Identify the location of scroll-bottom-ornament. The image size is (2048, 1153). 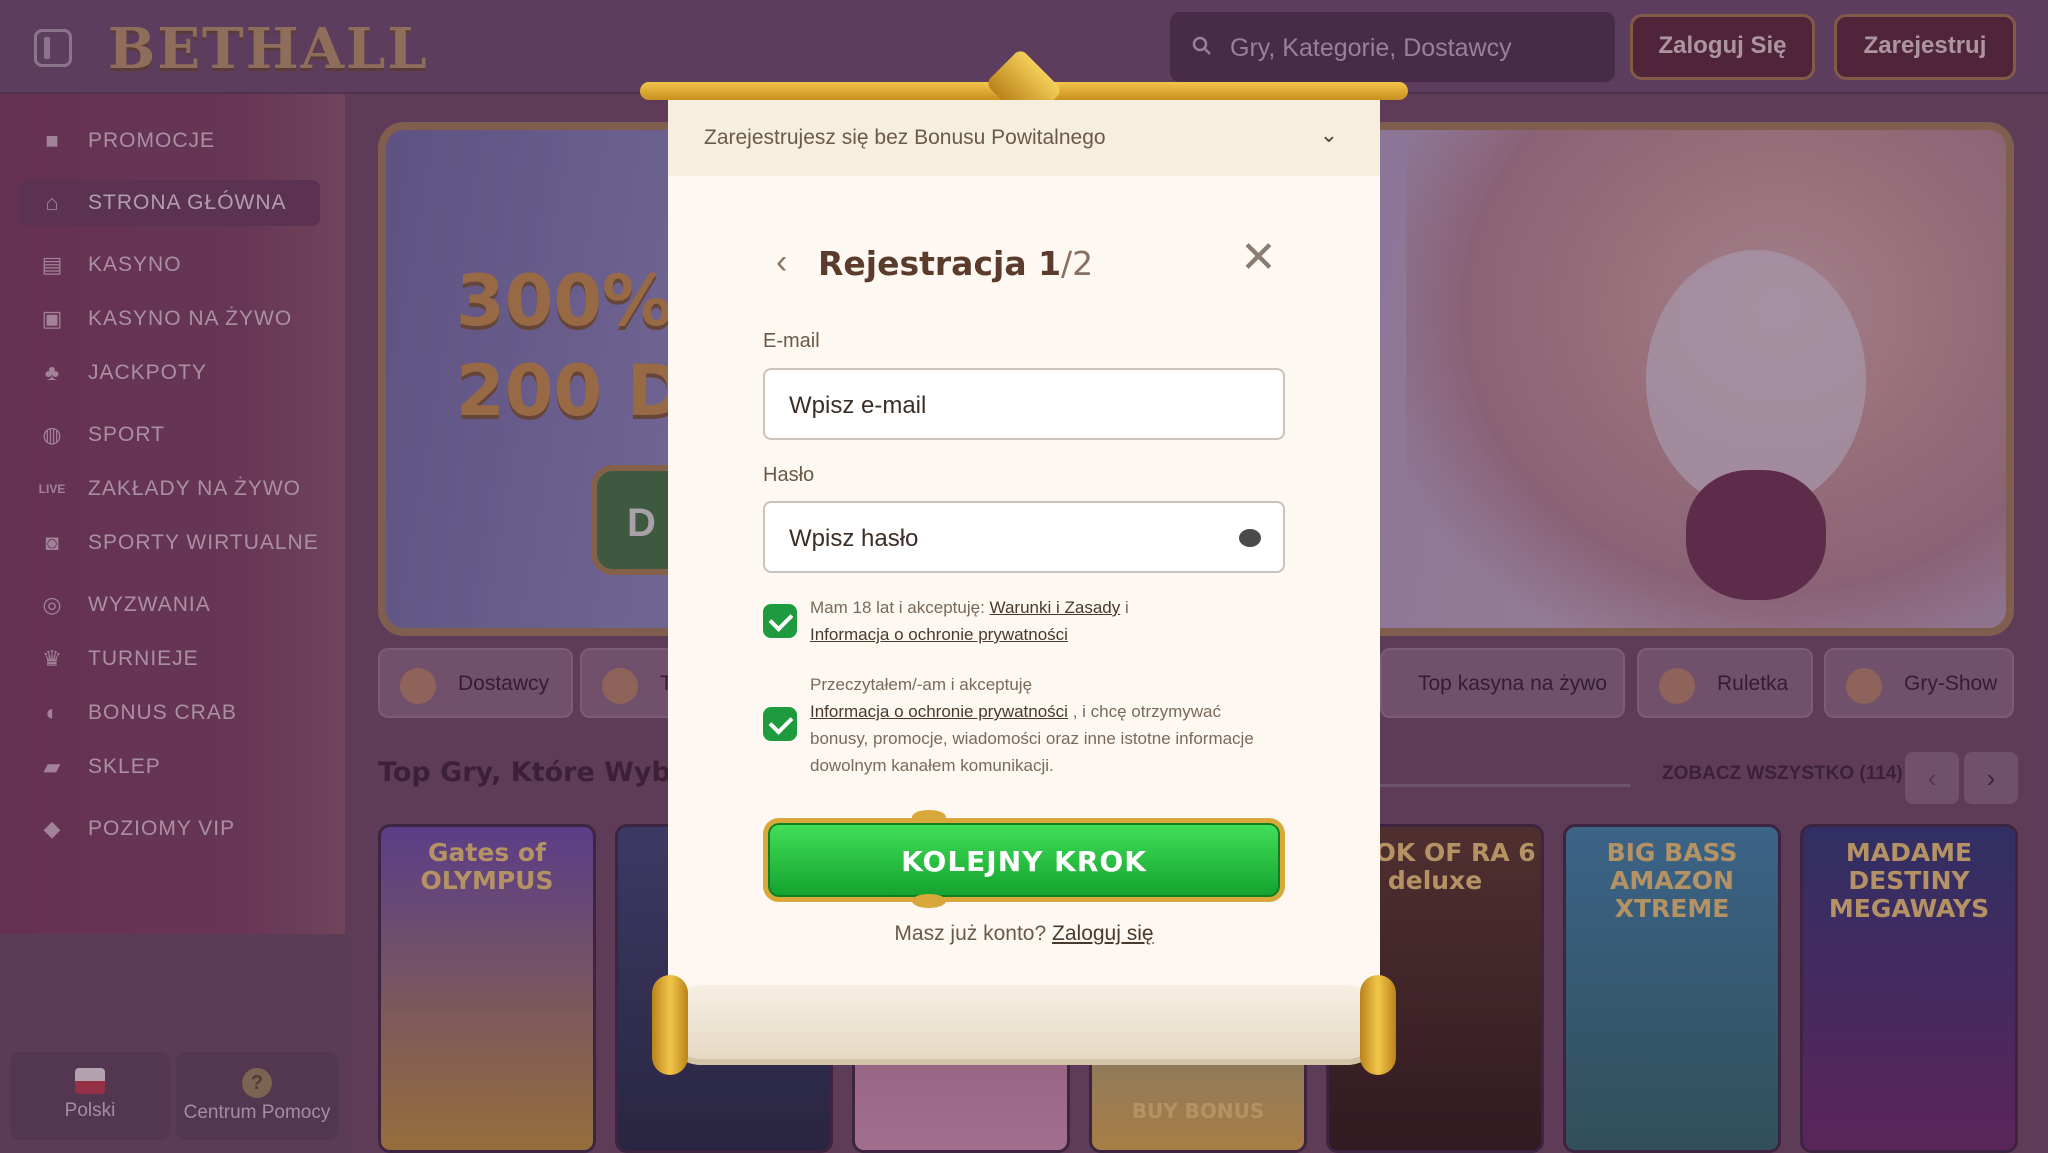
(1024, 1025).